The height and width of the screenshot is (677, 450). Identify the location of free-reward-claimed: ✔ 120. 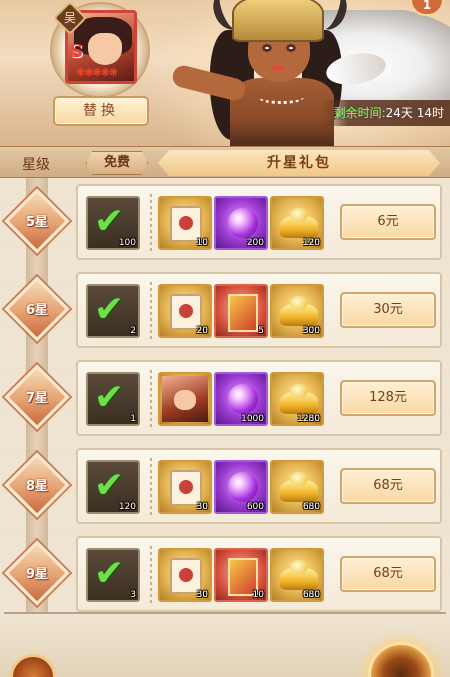
(113, 487).